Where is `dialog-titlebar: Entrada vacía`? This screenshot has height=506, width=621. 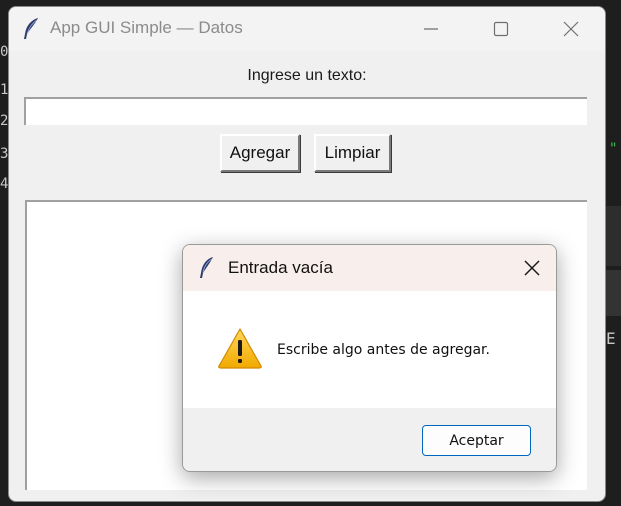
dialog-titlebar: Entrada vacía is located at coordinates (369, 268).